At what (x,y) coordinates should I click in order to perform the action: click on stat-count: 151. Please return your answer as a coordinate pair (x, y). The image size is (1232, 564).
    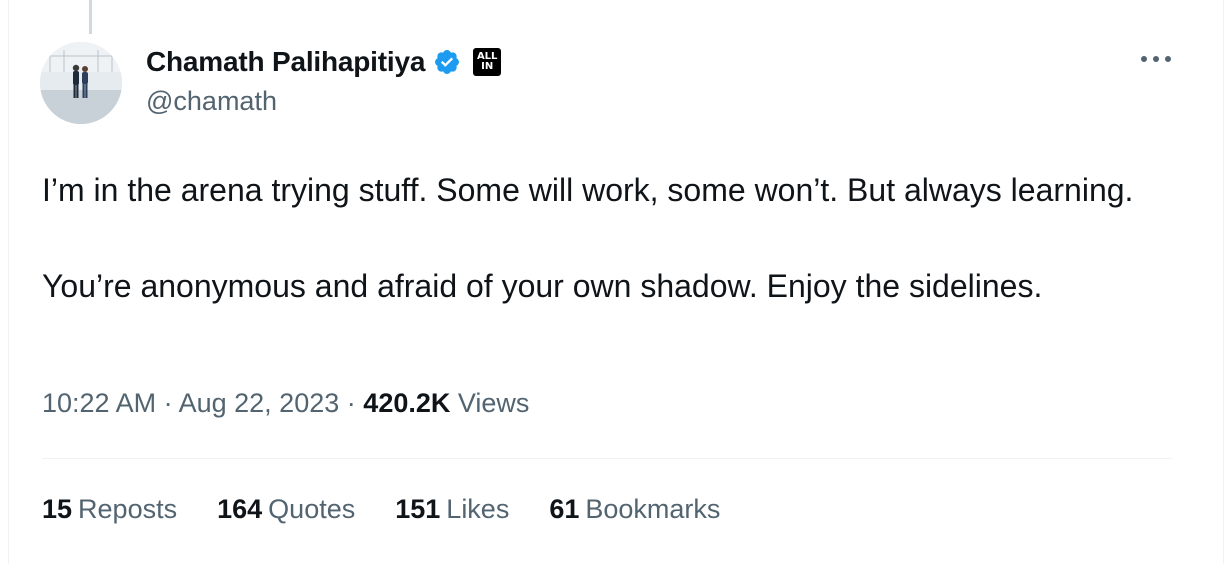
    Looking at the image, I should click on (418, 509).